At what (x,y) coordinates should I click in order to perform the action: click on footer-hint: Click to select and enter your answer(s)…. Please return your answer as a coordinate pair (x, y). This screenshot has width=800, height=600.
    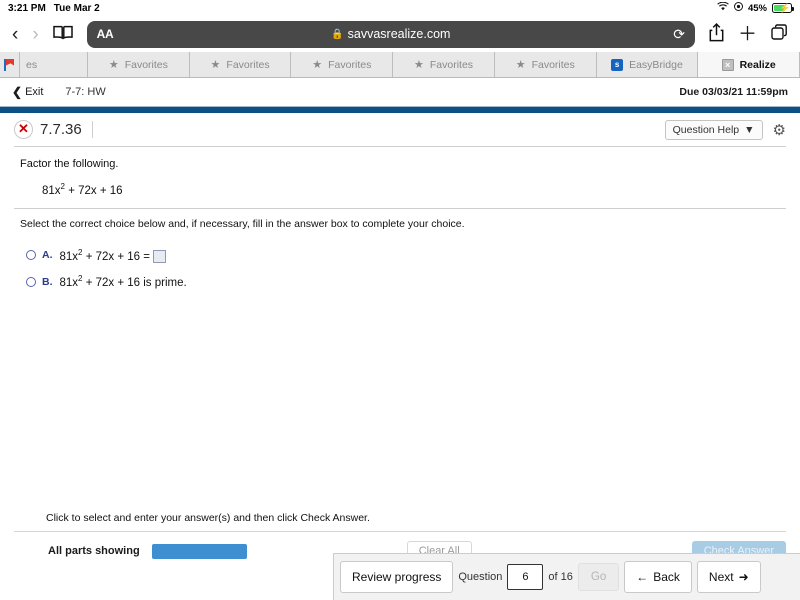
    Looking at the image, I should click on (208, 518).